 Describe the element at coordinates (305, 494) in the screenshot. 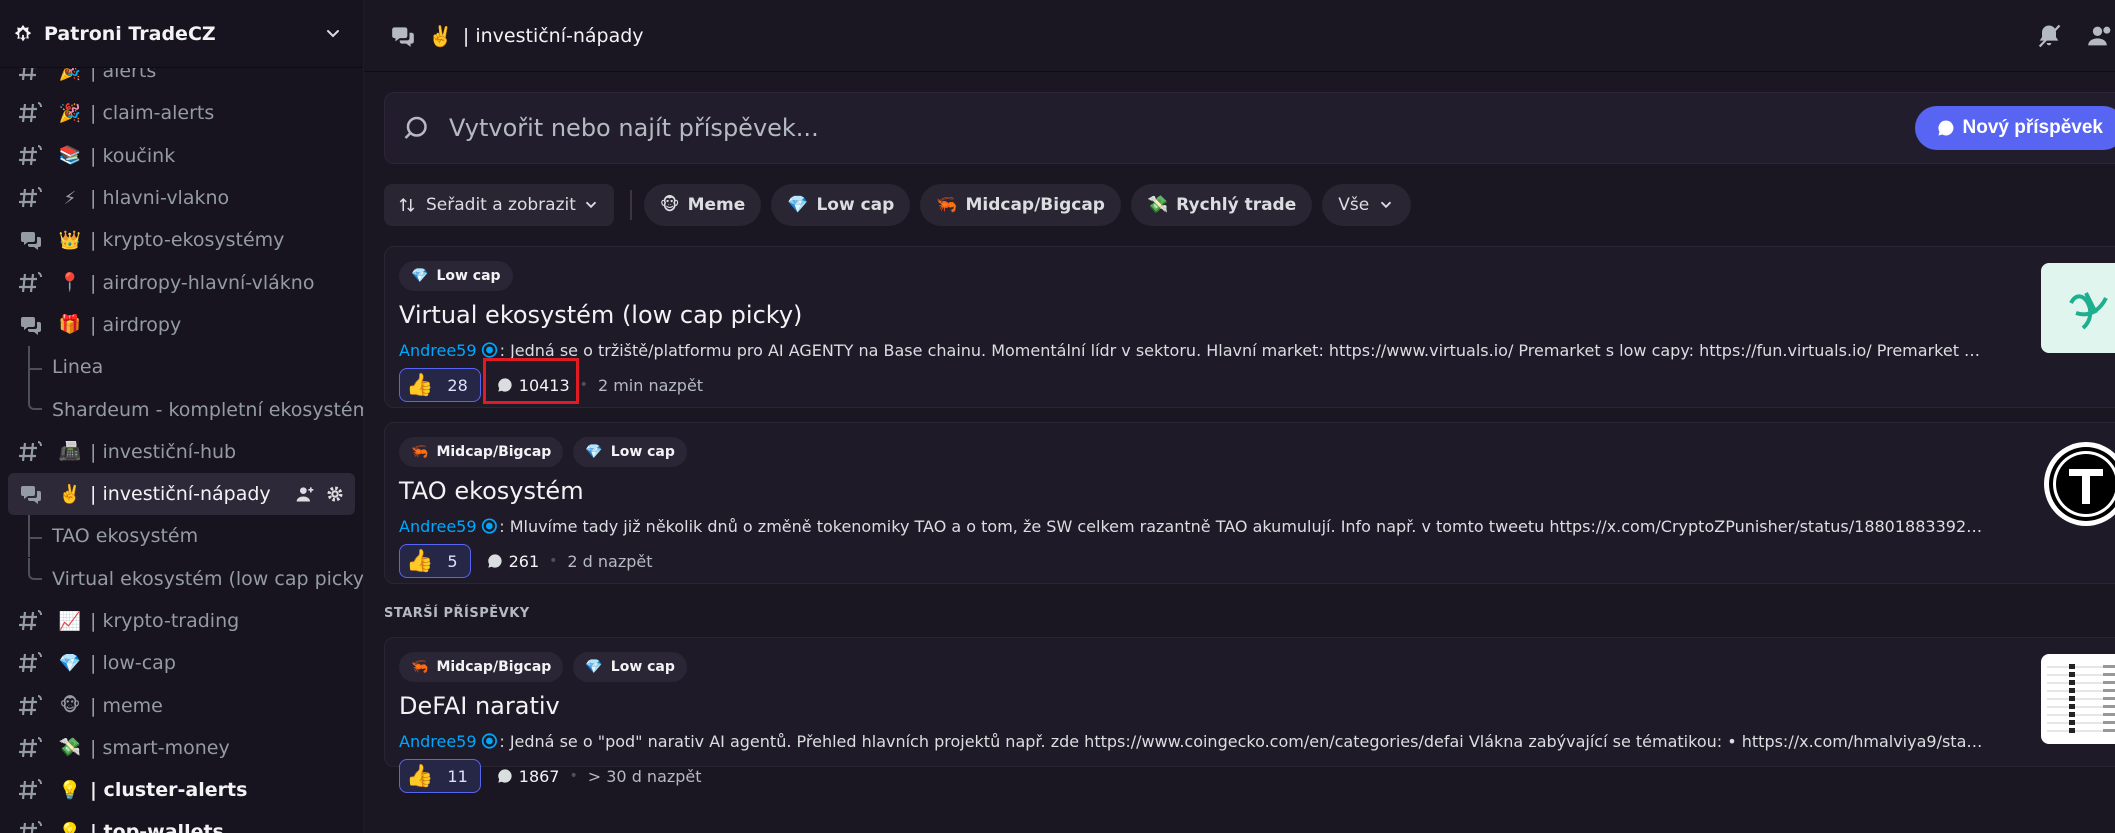

I see `add-member-icon` at that location.